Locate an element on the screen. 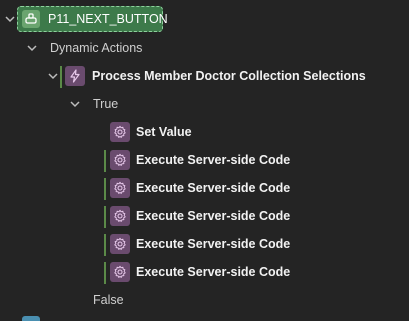 The height and width of the screenshot is (321, 409). page-item-icon is located at coordinates (31, 318).